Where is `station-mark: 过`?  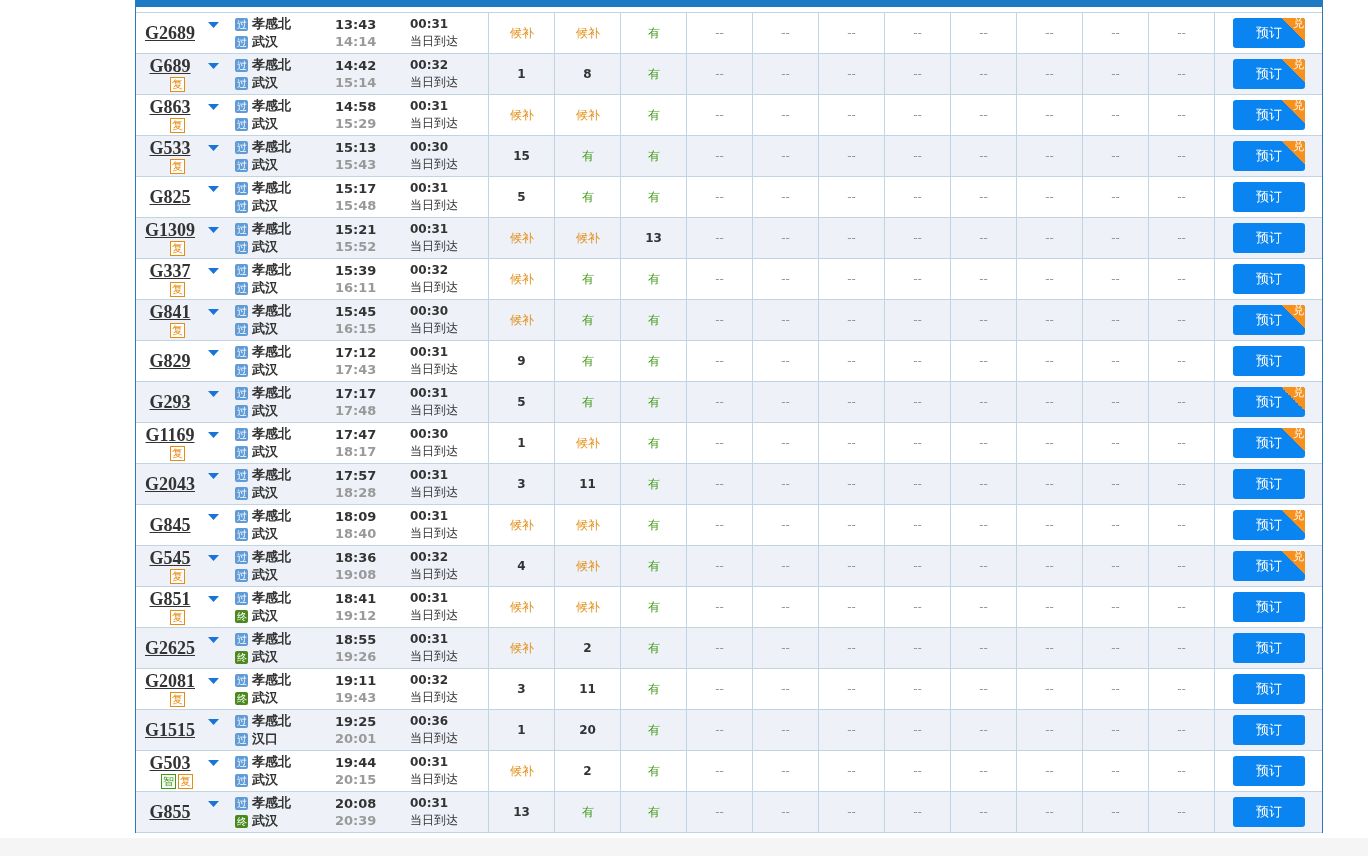
station-mark: 过 is located at coordinates (241, 475).